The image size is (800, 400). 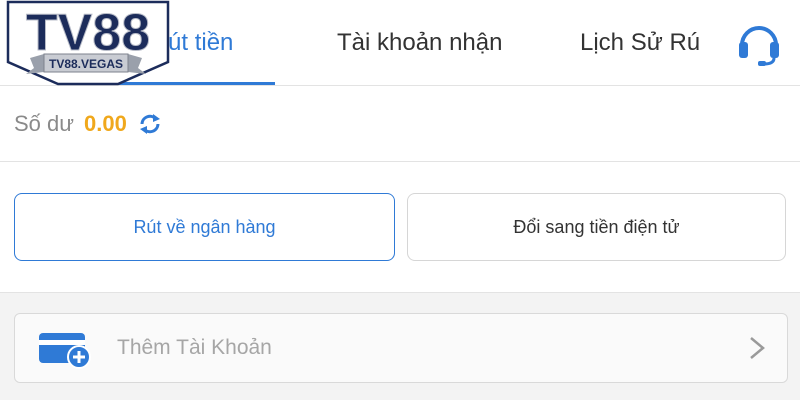 What do you see at coordinates (86, 64) in the screenshot?
I see `svg-text: TV88.VEGAS` at bounding box center [86, 64].